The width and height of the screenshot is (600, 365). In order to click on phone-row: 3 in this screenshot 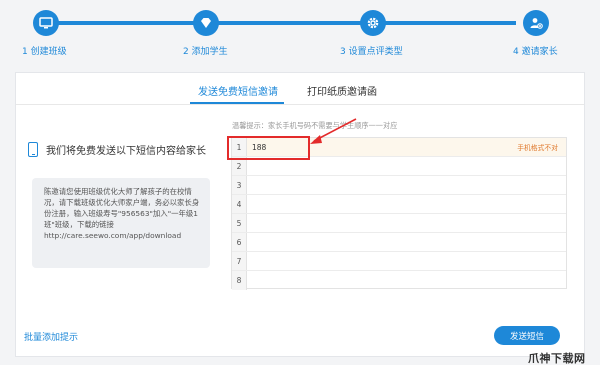, I will do `click(399, 185)`.